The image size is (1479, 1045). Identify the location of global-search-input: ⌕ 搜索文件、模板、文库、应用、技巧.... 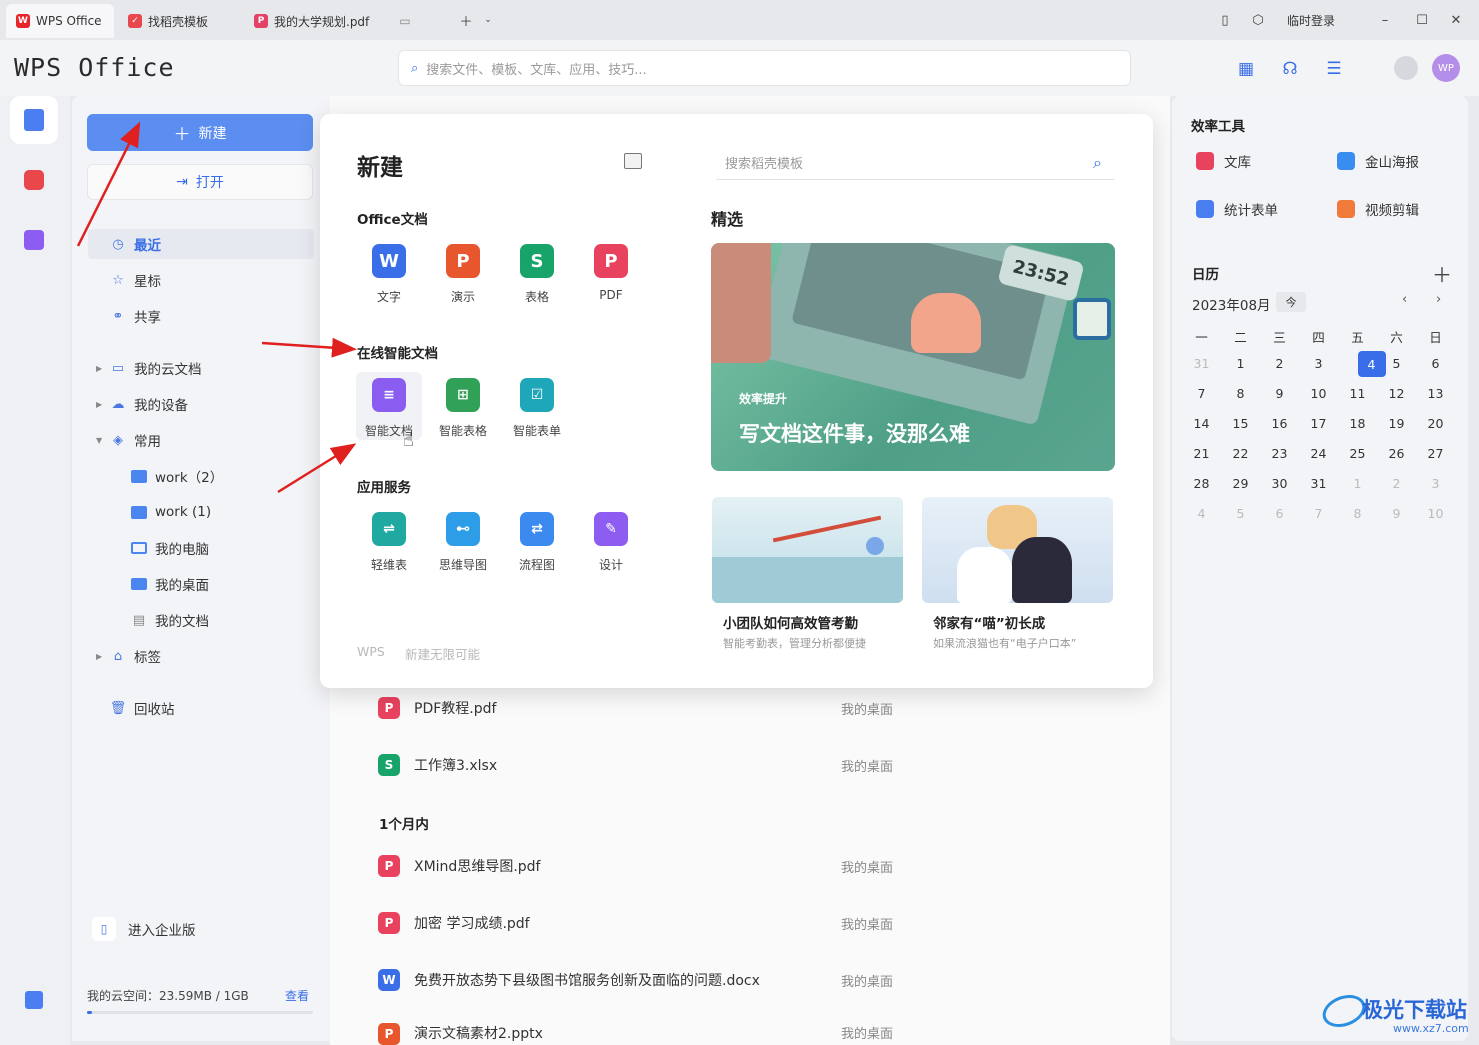
(764, 68).